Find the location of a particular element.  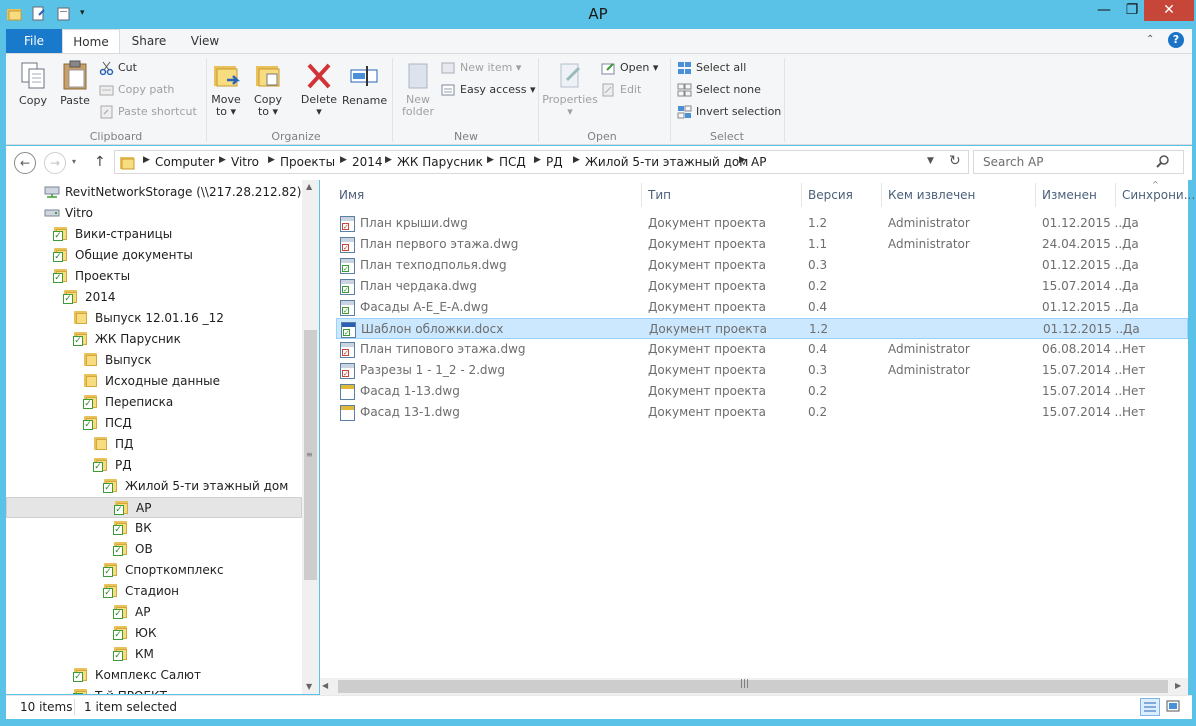

copy-path-button: Copy path is located at coordinates (136, 90).